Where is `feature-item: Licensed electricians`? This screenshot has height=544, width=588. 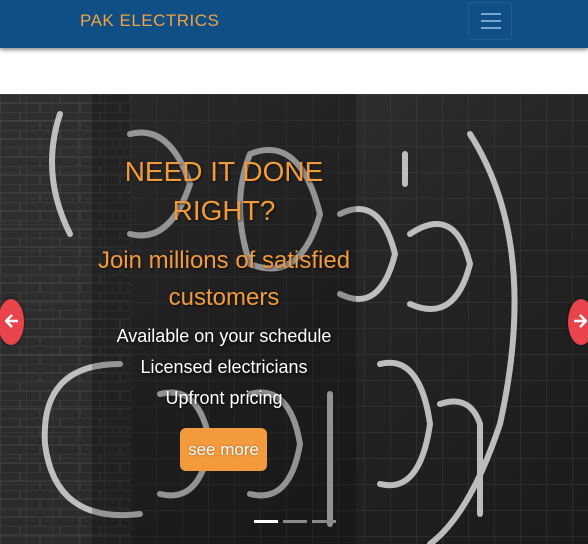
feature-item: Licensed electricians is located at coordinates (224, 367).